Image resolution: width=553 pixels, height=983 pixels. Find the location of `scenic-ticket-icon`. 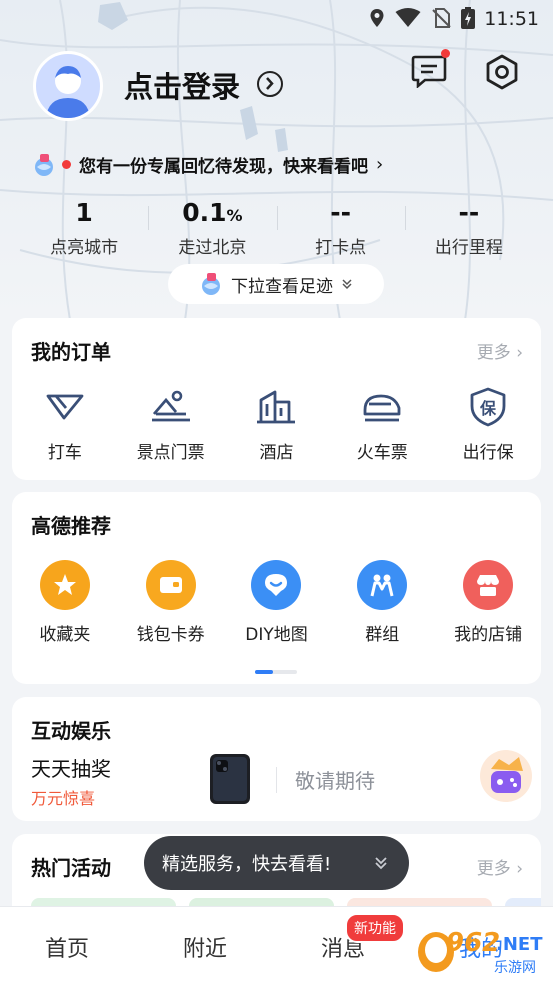

scenic-ticket-icon is located at coordinates (170, 406).